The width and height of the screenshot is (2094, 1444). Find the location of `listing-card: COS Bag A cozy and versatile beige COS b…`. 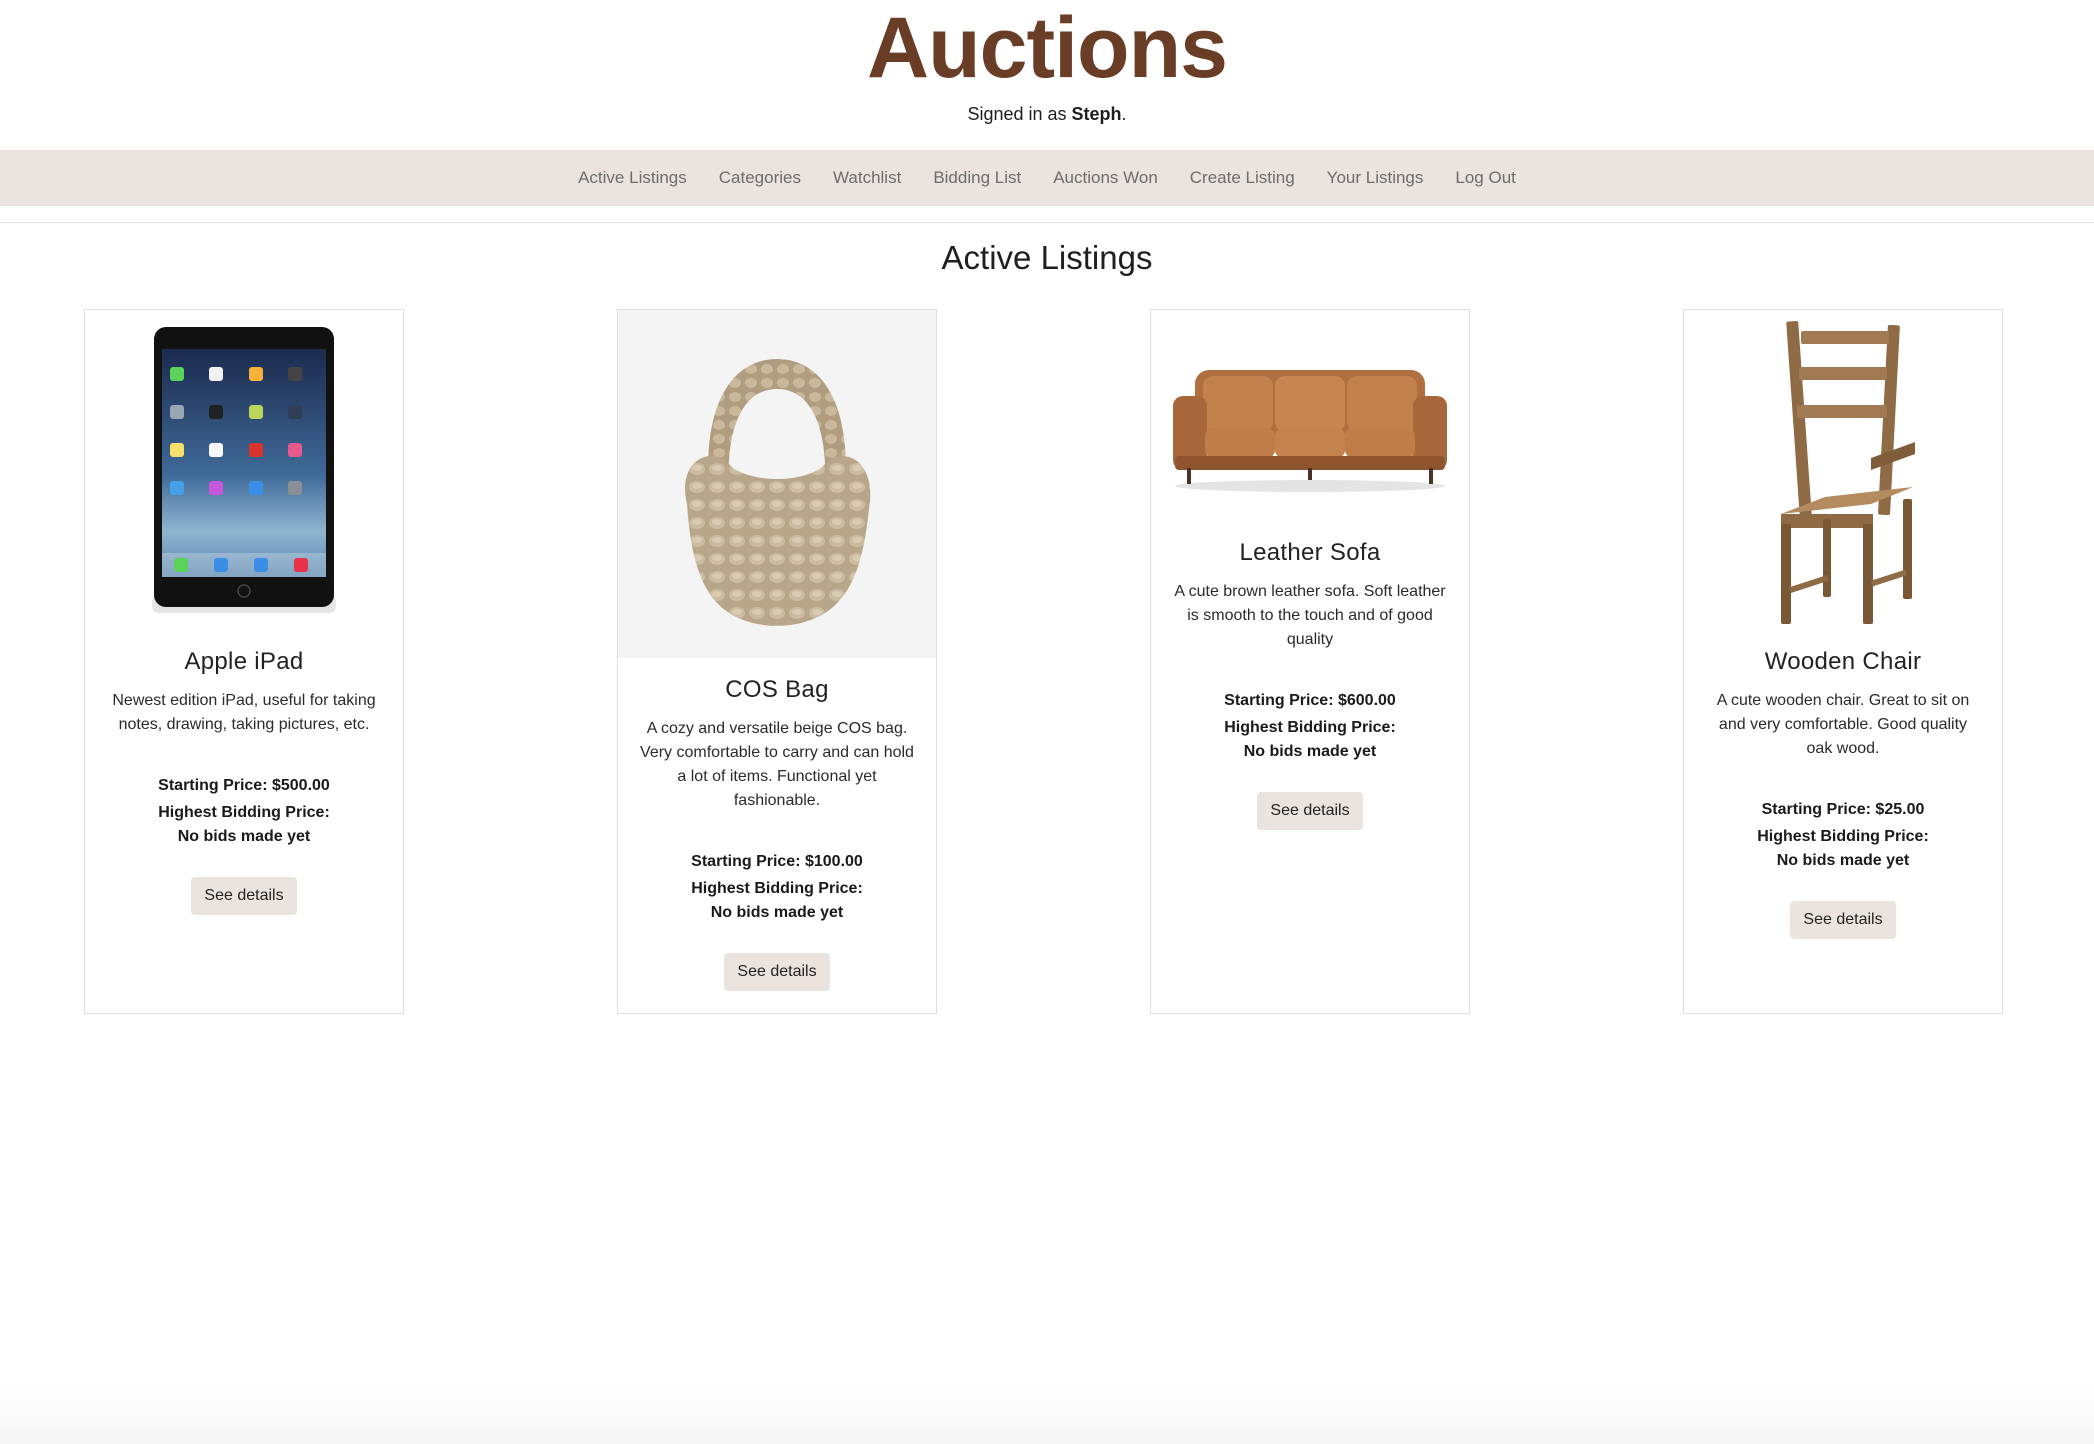

listing-card: COS Bag A cozy and versatile beige COS b… is located at coordinates (777, 661).